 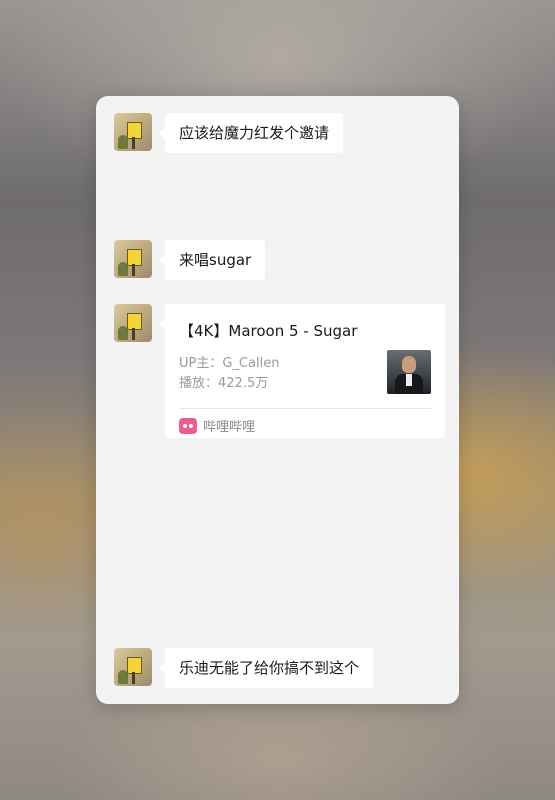 I want to click on share-uploader: UP主：G_Callen, so click(x=229, y=363).